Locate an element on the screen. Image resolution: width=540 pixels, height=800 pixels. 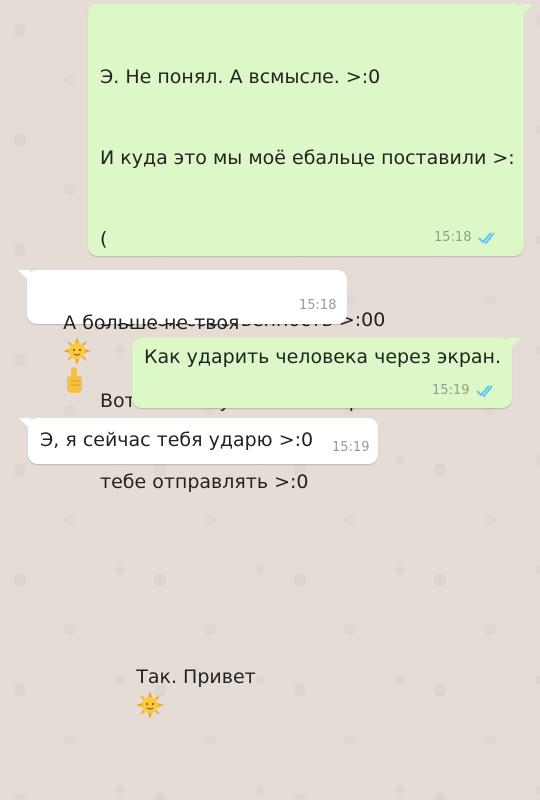
message-line is located at coordinates (308, 563).